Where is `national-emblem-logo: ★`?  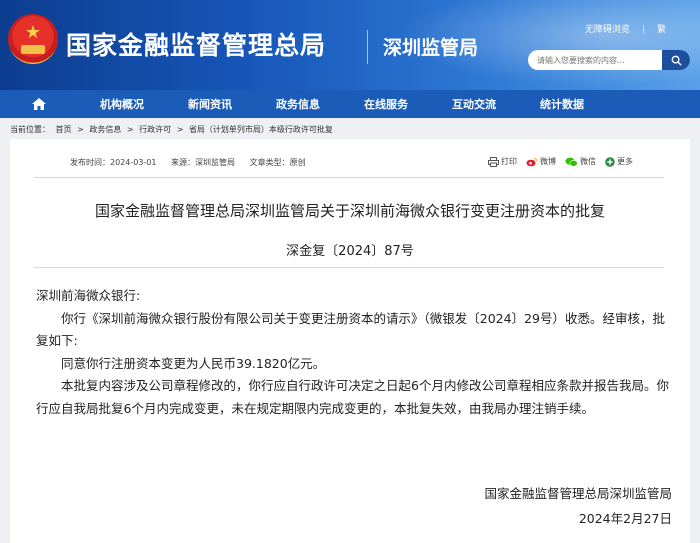 national-emblem-logo: ★ is located at coordinates (33, 39).